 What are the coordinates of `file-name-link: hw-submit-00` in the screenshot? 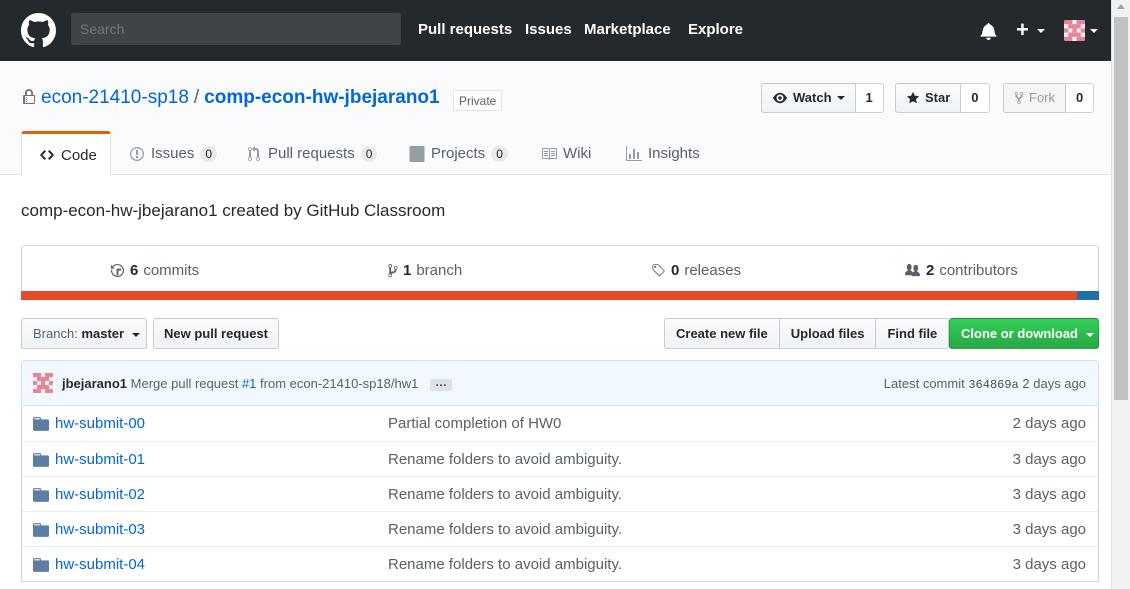 It's located at (100, 423).